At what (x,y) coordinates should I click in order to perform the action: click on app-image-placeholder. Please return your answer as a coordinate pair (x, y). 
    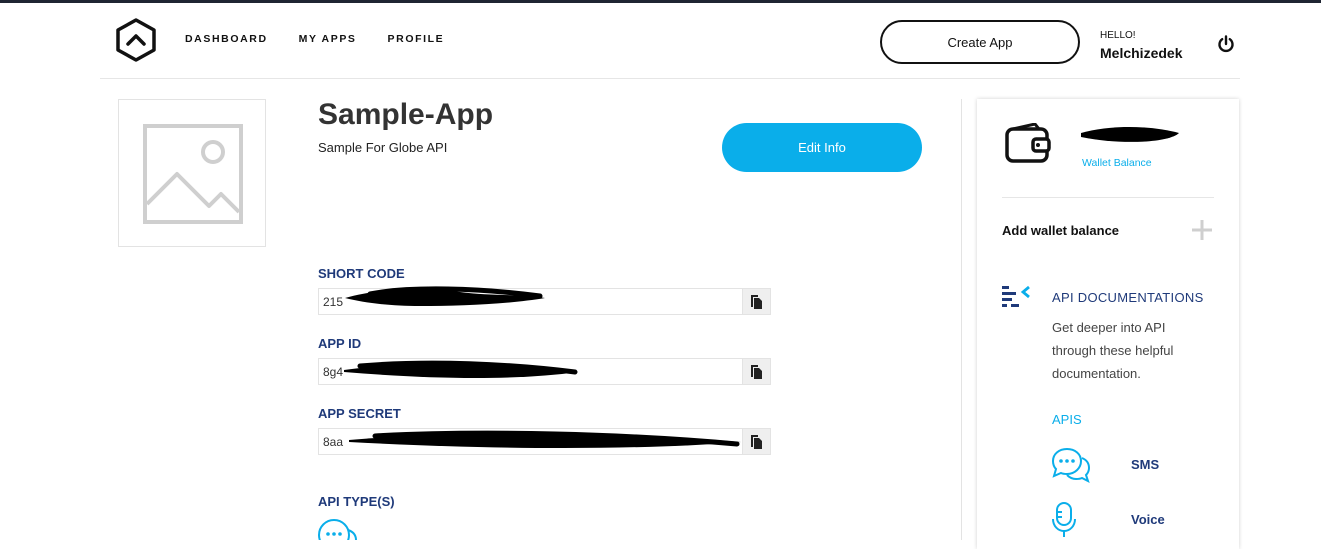
    Looking at the image, I should click on (192, 173).